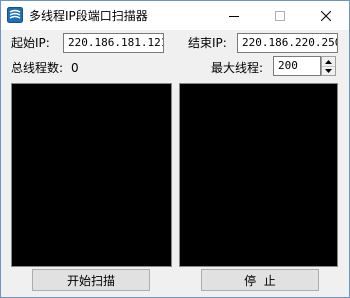  Describe the element at coordinates (287, 43) in the screenshot. I see `end-ip-input: 220.186.220.250` at that location.